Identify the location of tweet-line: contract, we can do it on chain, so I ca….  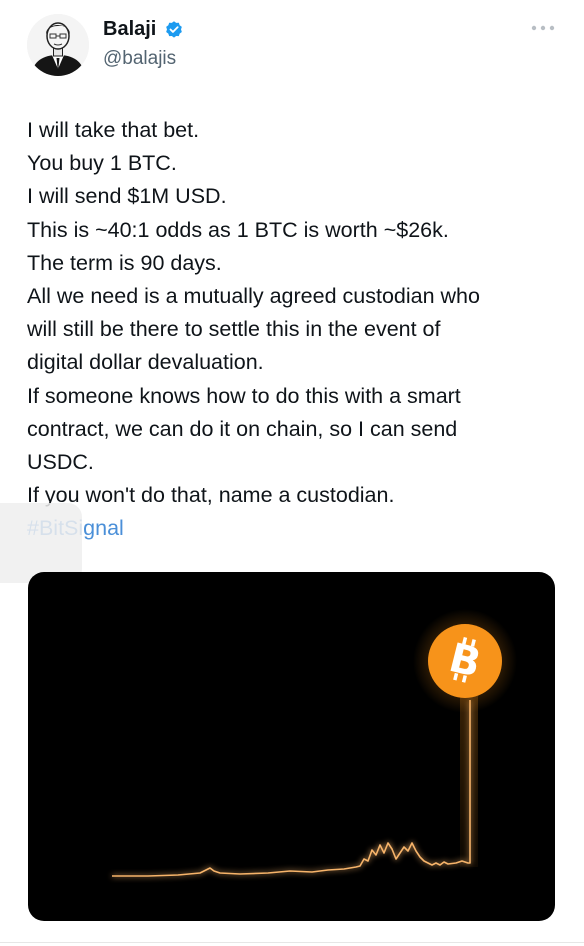
(242, 428).